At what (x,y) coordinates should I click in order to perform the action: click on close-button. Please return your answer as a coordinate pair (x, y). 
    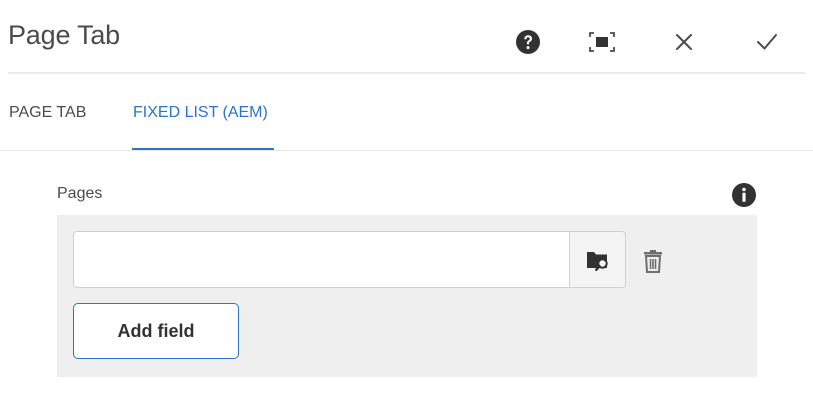
    Looking at the image, I should click on (684, 42).